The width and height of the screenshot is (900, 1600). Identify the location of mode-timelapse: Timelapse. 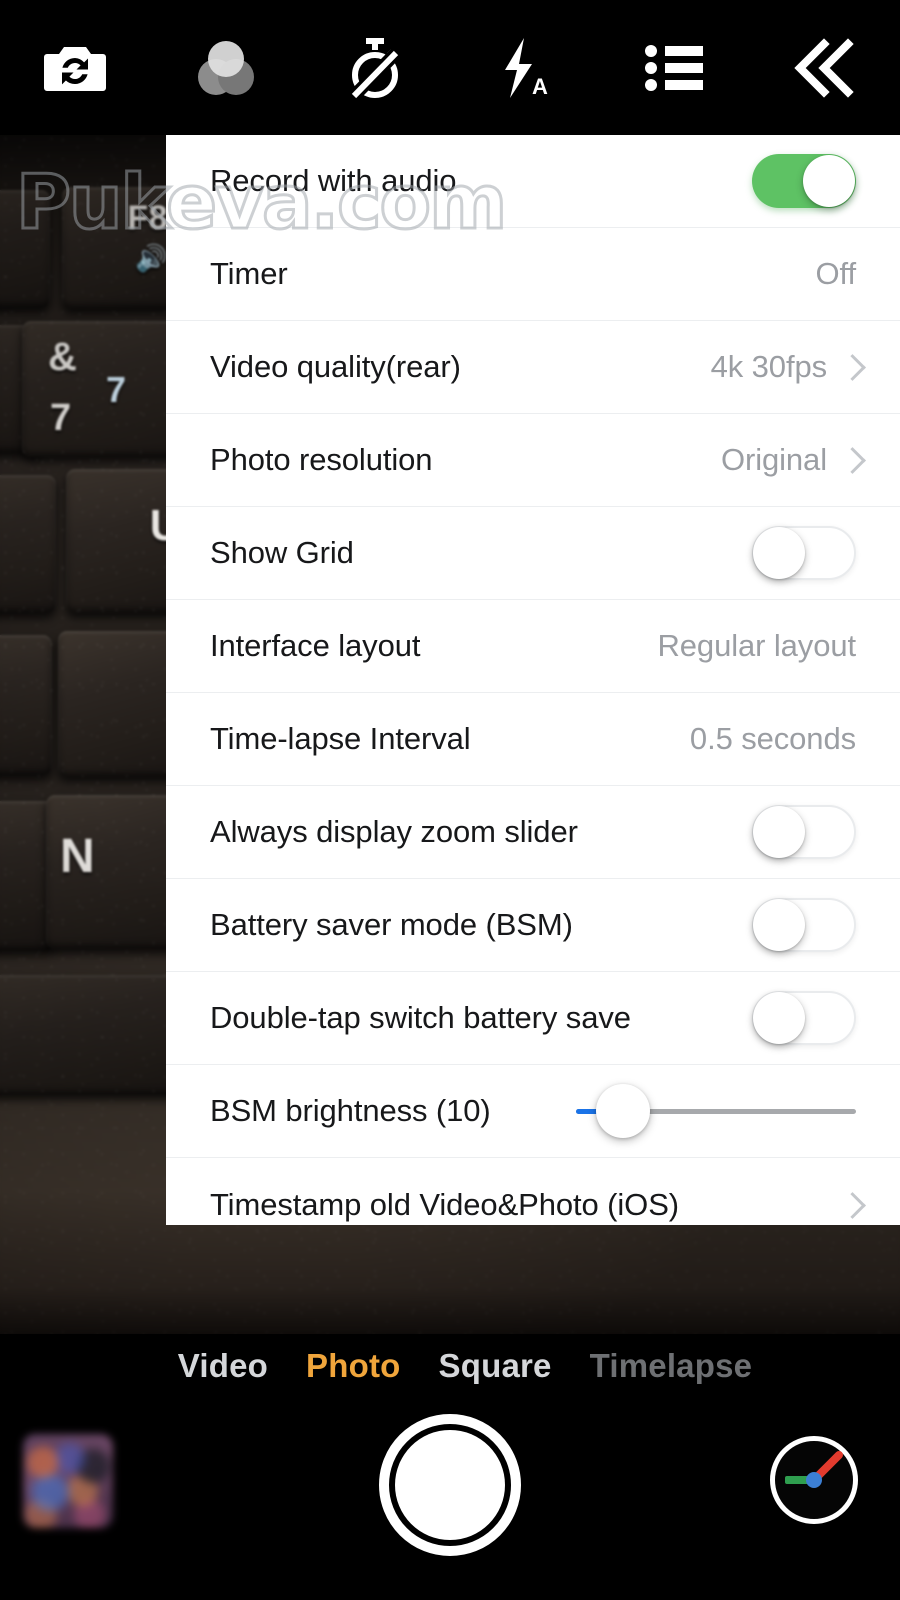
(671, 1366).